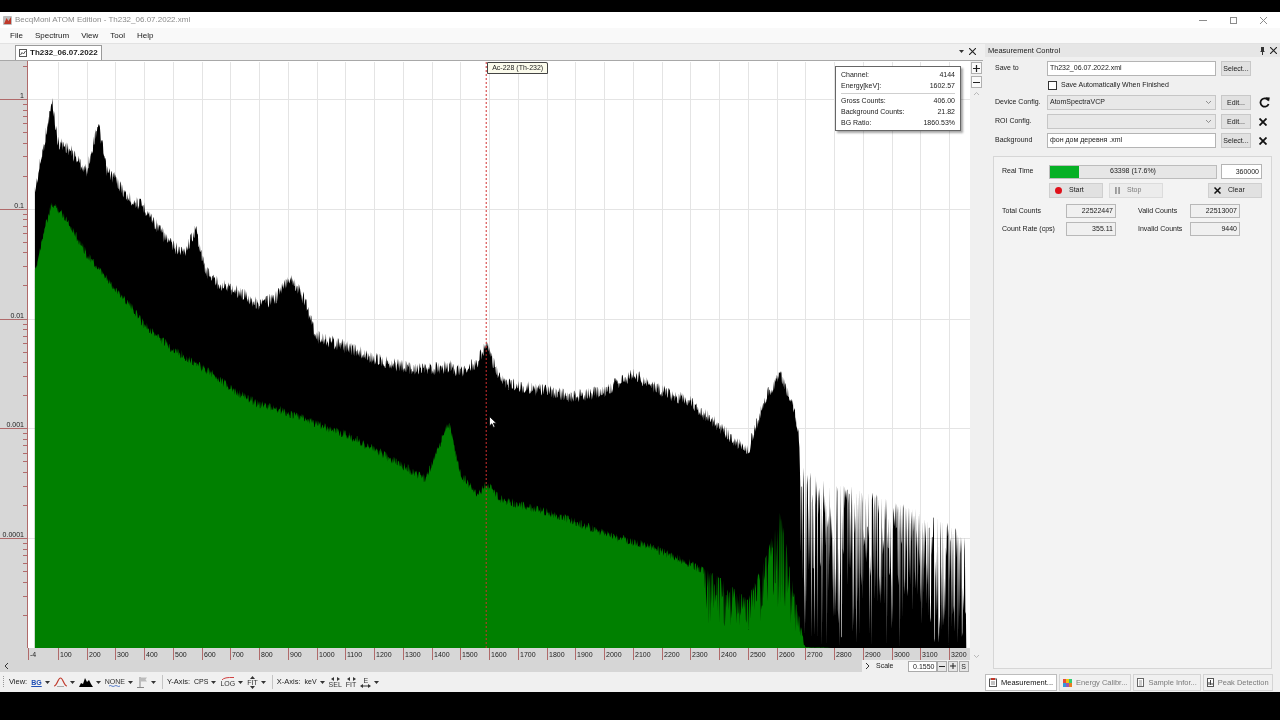 Image resolution: width=1280 pixels, height=720 pixels. What do you see at coordinates (252, 677) in the screenshot?
I see `up-arrow-icon` at bounding box center [252, 677].